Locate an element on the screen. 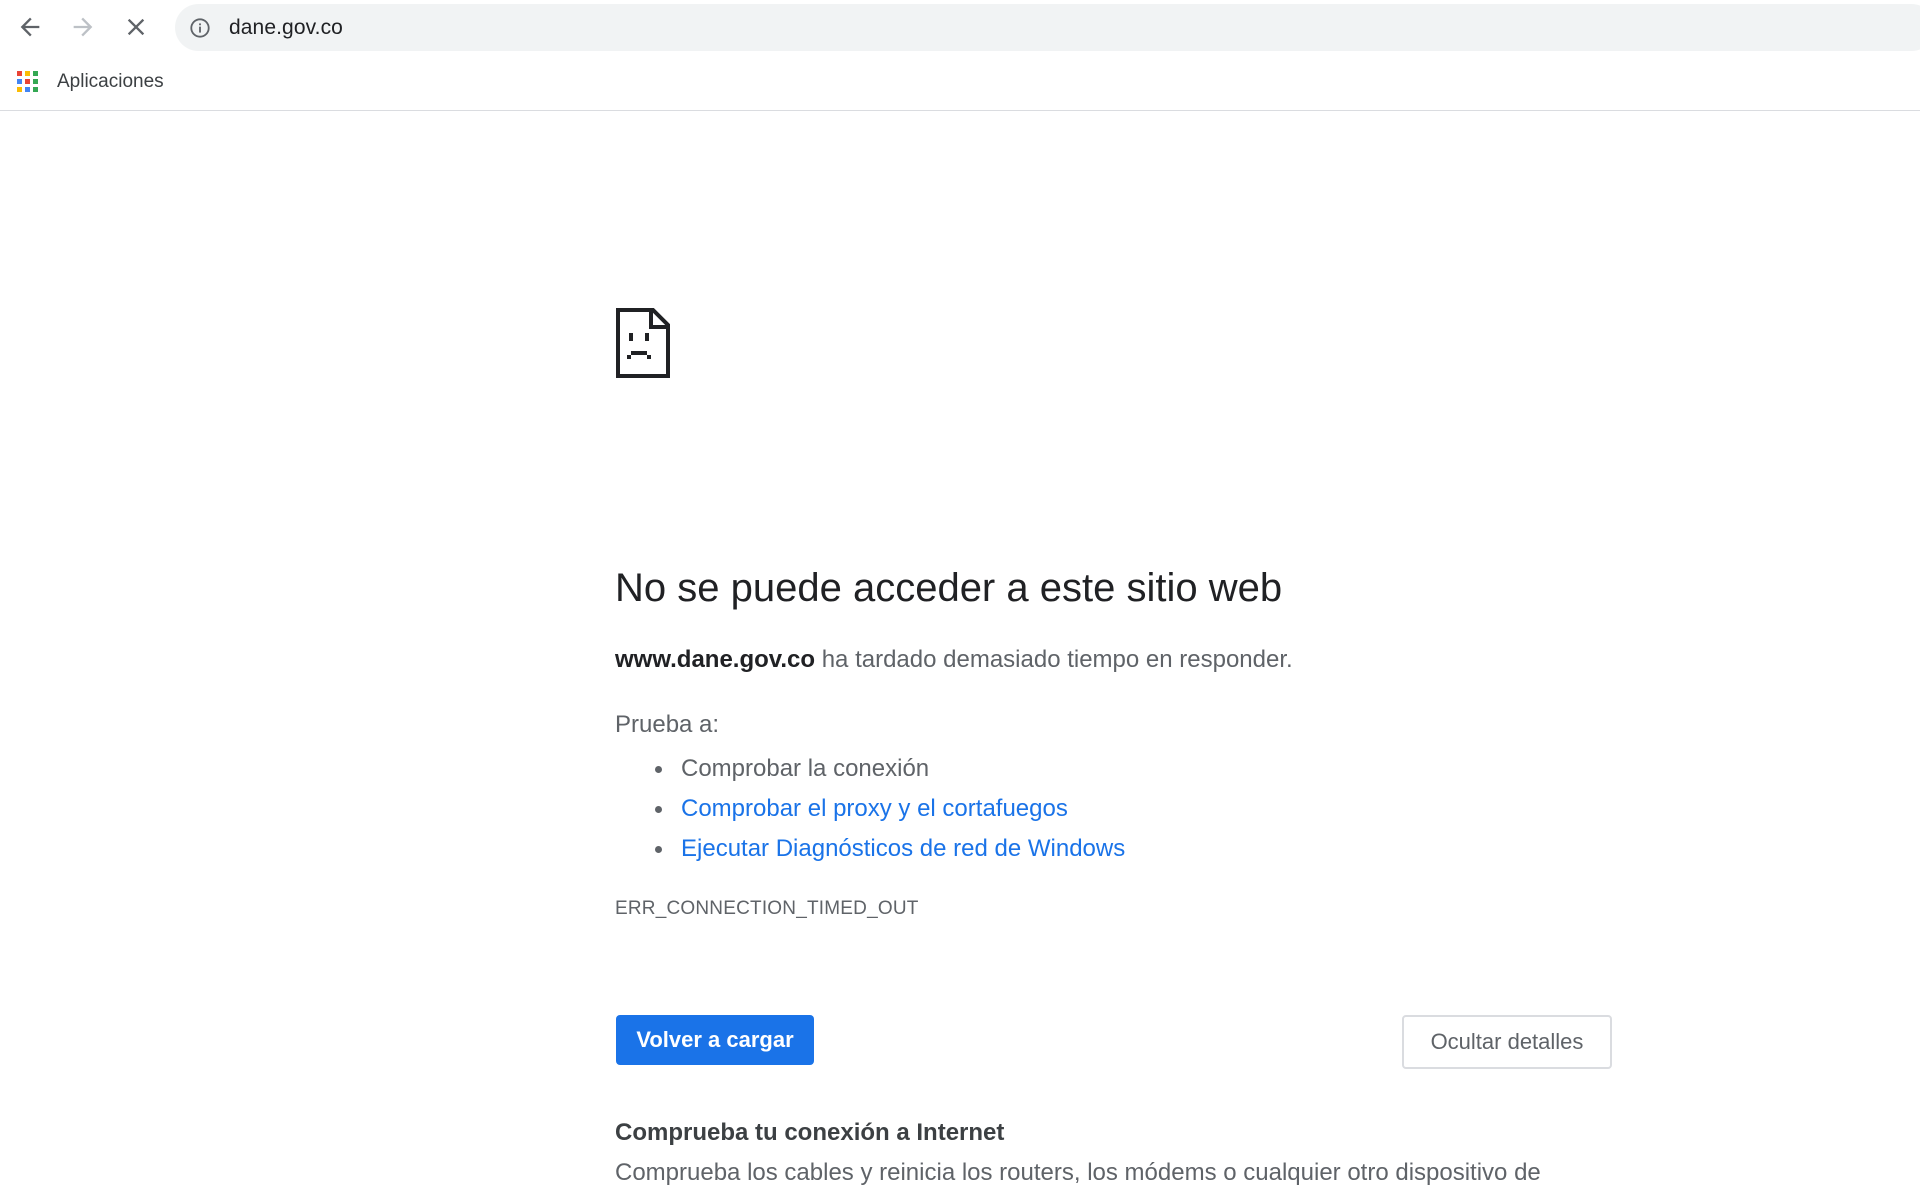 The width and height of the screenshot is (1920, 1187). apps-grid-icon is located at coordinates (28, 82).